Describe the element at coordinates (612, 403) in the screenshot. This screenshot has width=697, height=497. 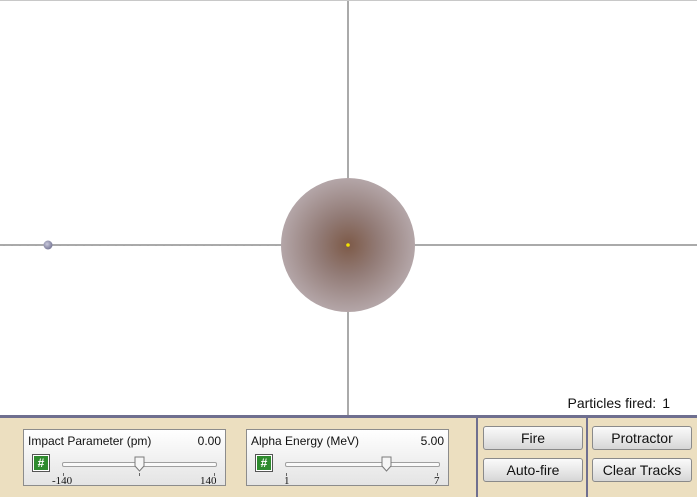
I see `particles-fired-label: Particles fired:` at that location.